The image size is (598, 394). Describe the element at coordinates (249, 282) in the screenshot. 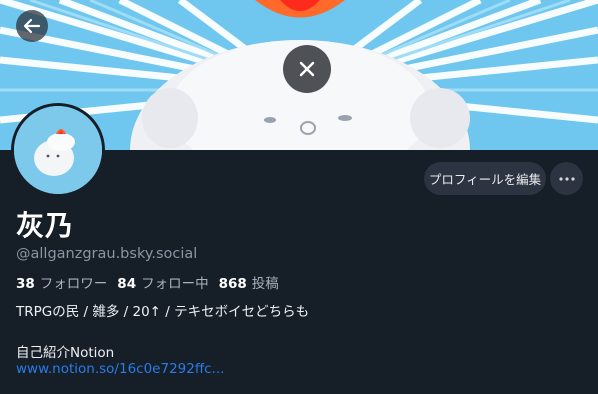

I see `posts-stat: 868 投稿` at that location.